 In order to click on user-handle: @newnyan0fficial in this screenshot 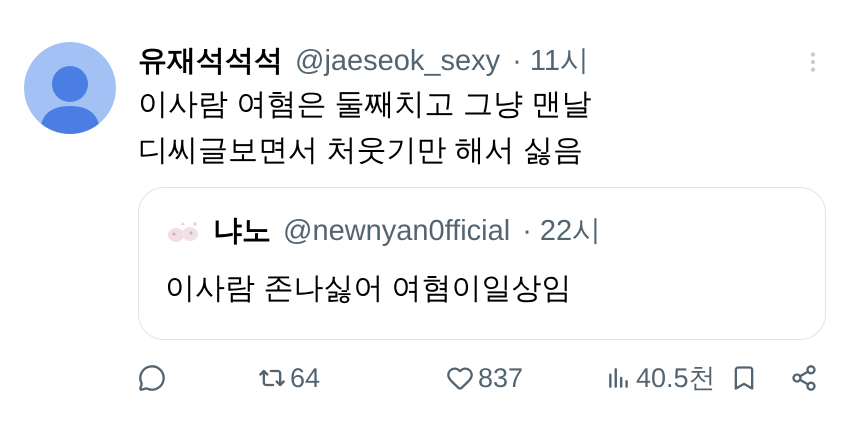, I will do `click(396, 231)`.